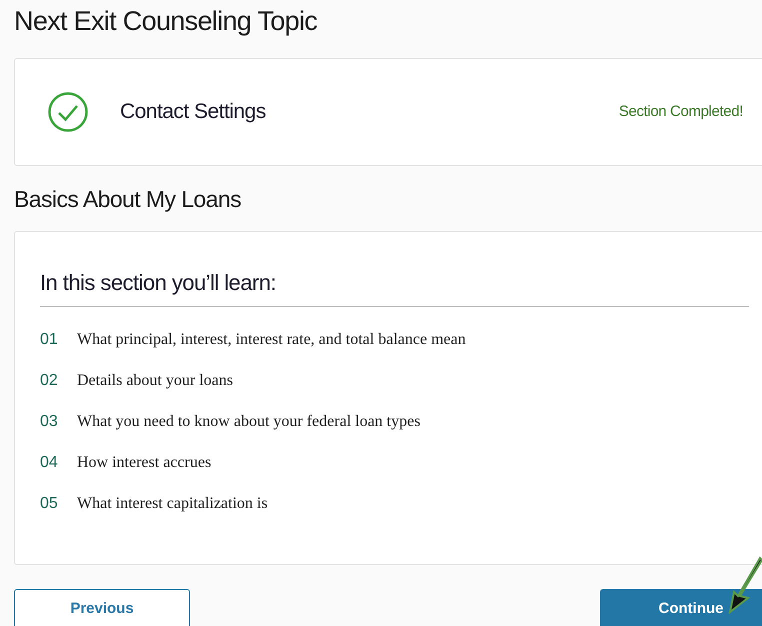  Describe the element at coordinates (158, 282) in the screenshot. I see `section-intro: In this section you’ll learn:` at that location.